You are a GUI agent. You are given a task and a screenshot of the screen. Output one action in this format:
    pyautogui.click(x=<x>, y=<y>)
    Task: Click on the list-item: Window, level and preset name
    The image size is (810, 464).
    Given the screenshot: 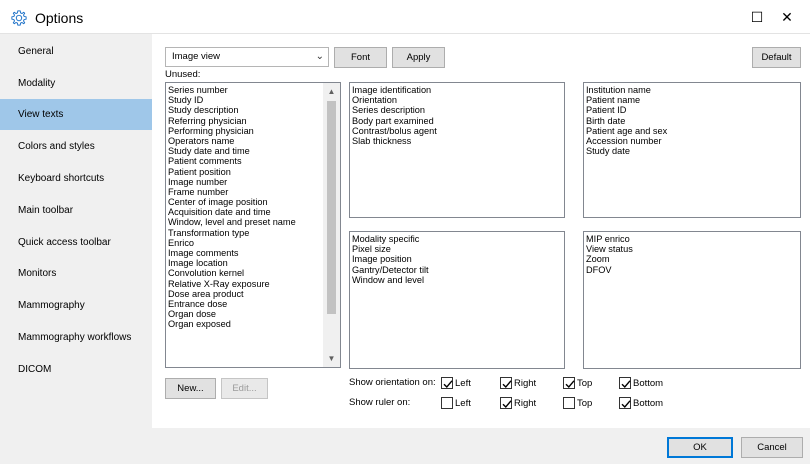 What is the action you would take?
    pyautogui.click(x=232, y=222)
    